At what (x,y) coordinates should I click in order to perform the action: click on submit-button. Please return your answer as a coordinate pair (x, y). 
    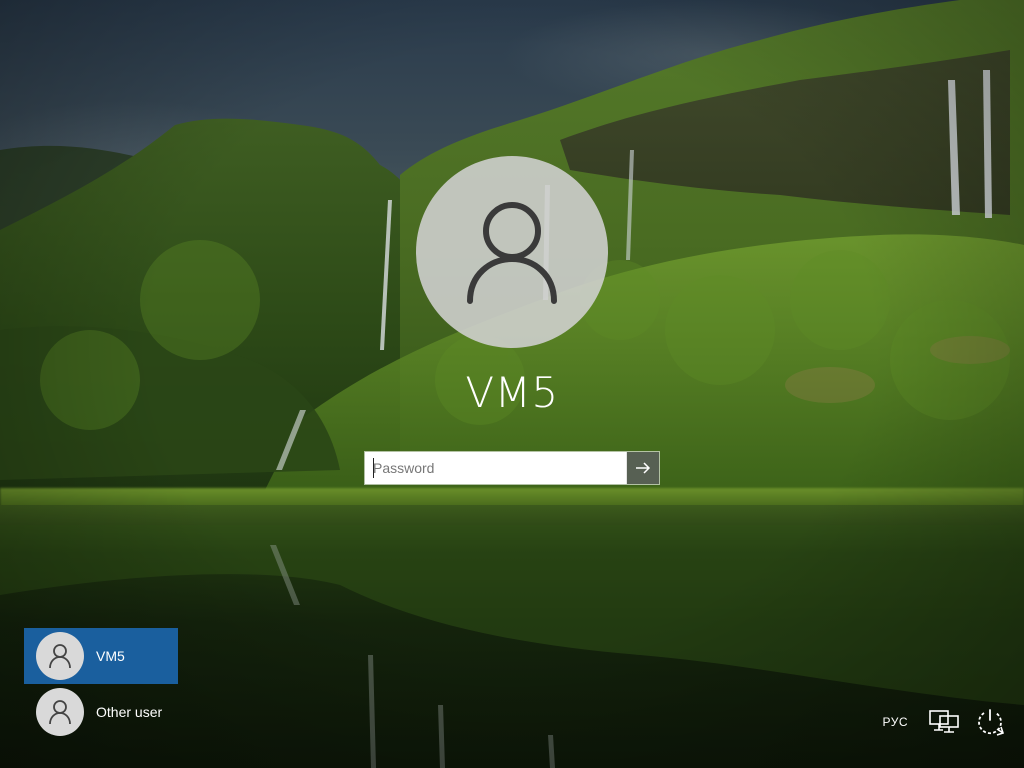
    Looking at the image, I should click on (643, 468).